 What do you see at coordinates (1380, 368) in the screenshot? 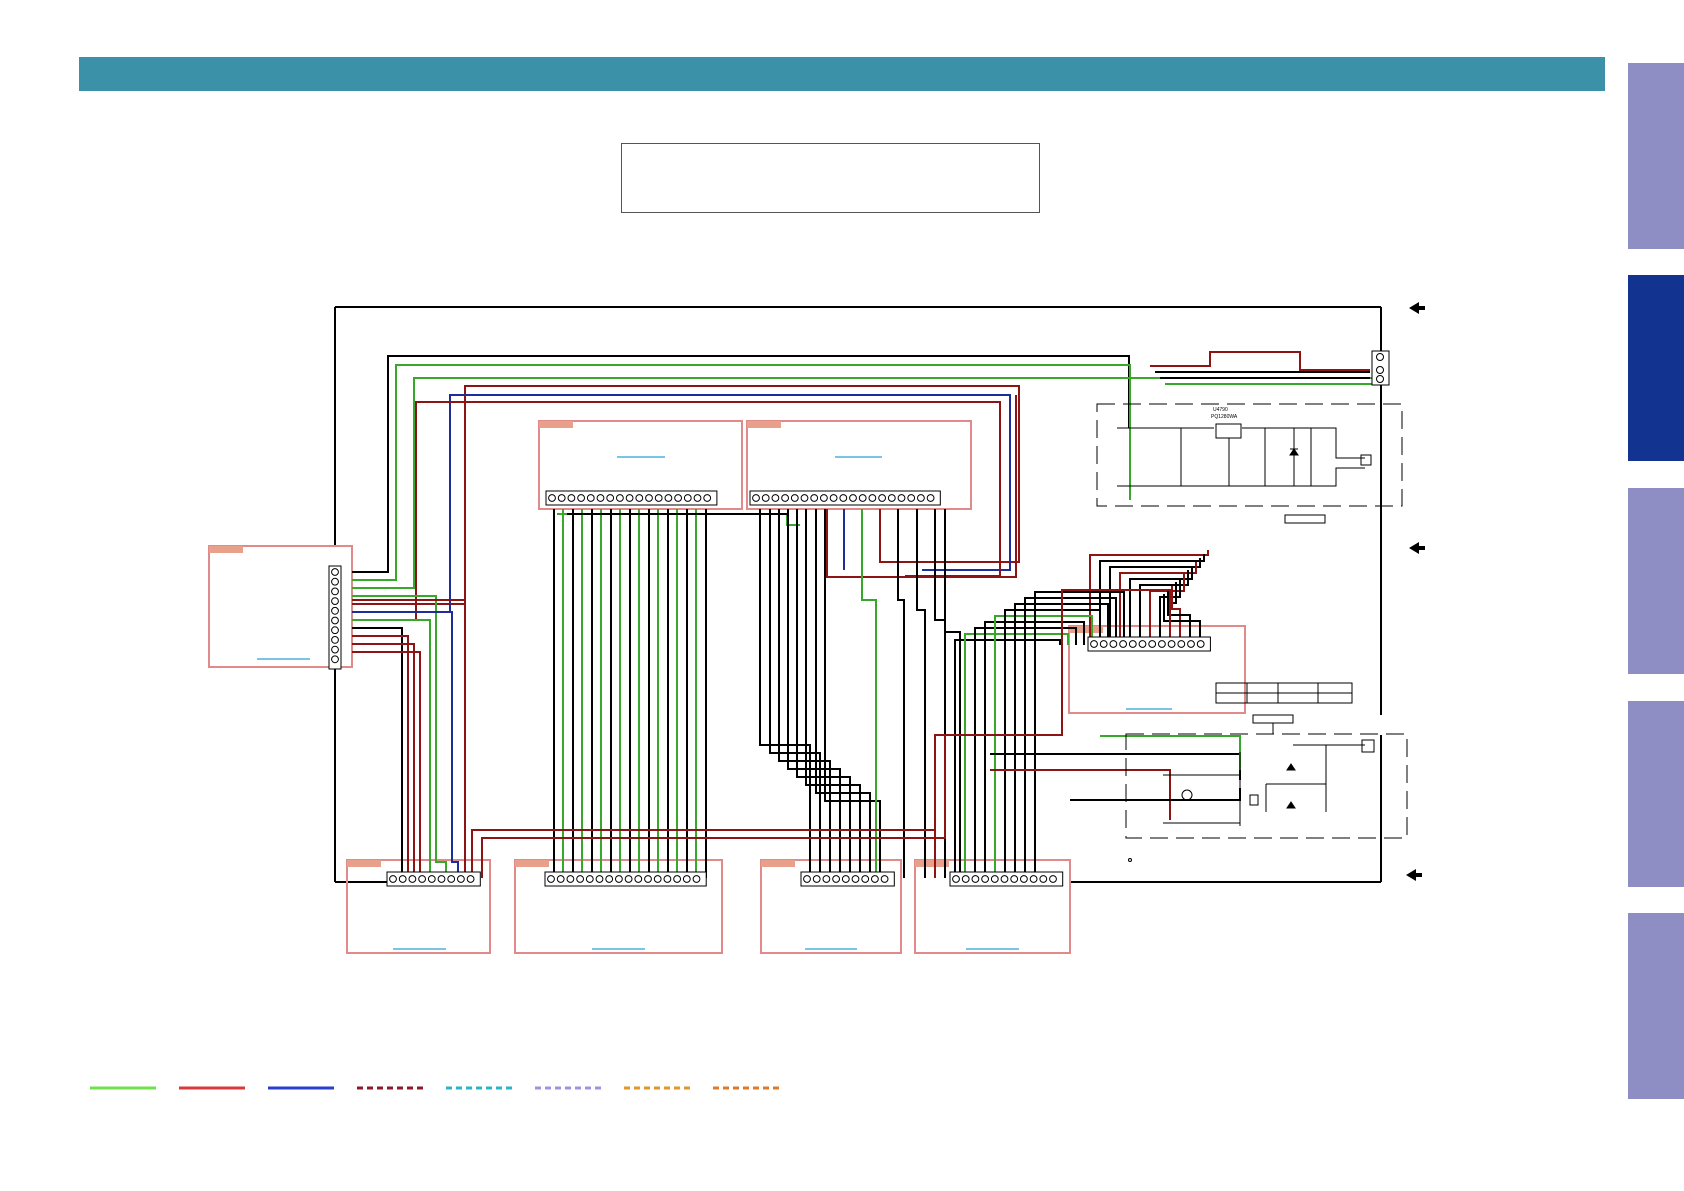
I see `connector-top-right` at bounding box center [1380, 368].